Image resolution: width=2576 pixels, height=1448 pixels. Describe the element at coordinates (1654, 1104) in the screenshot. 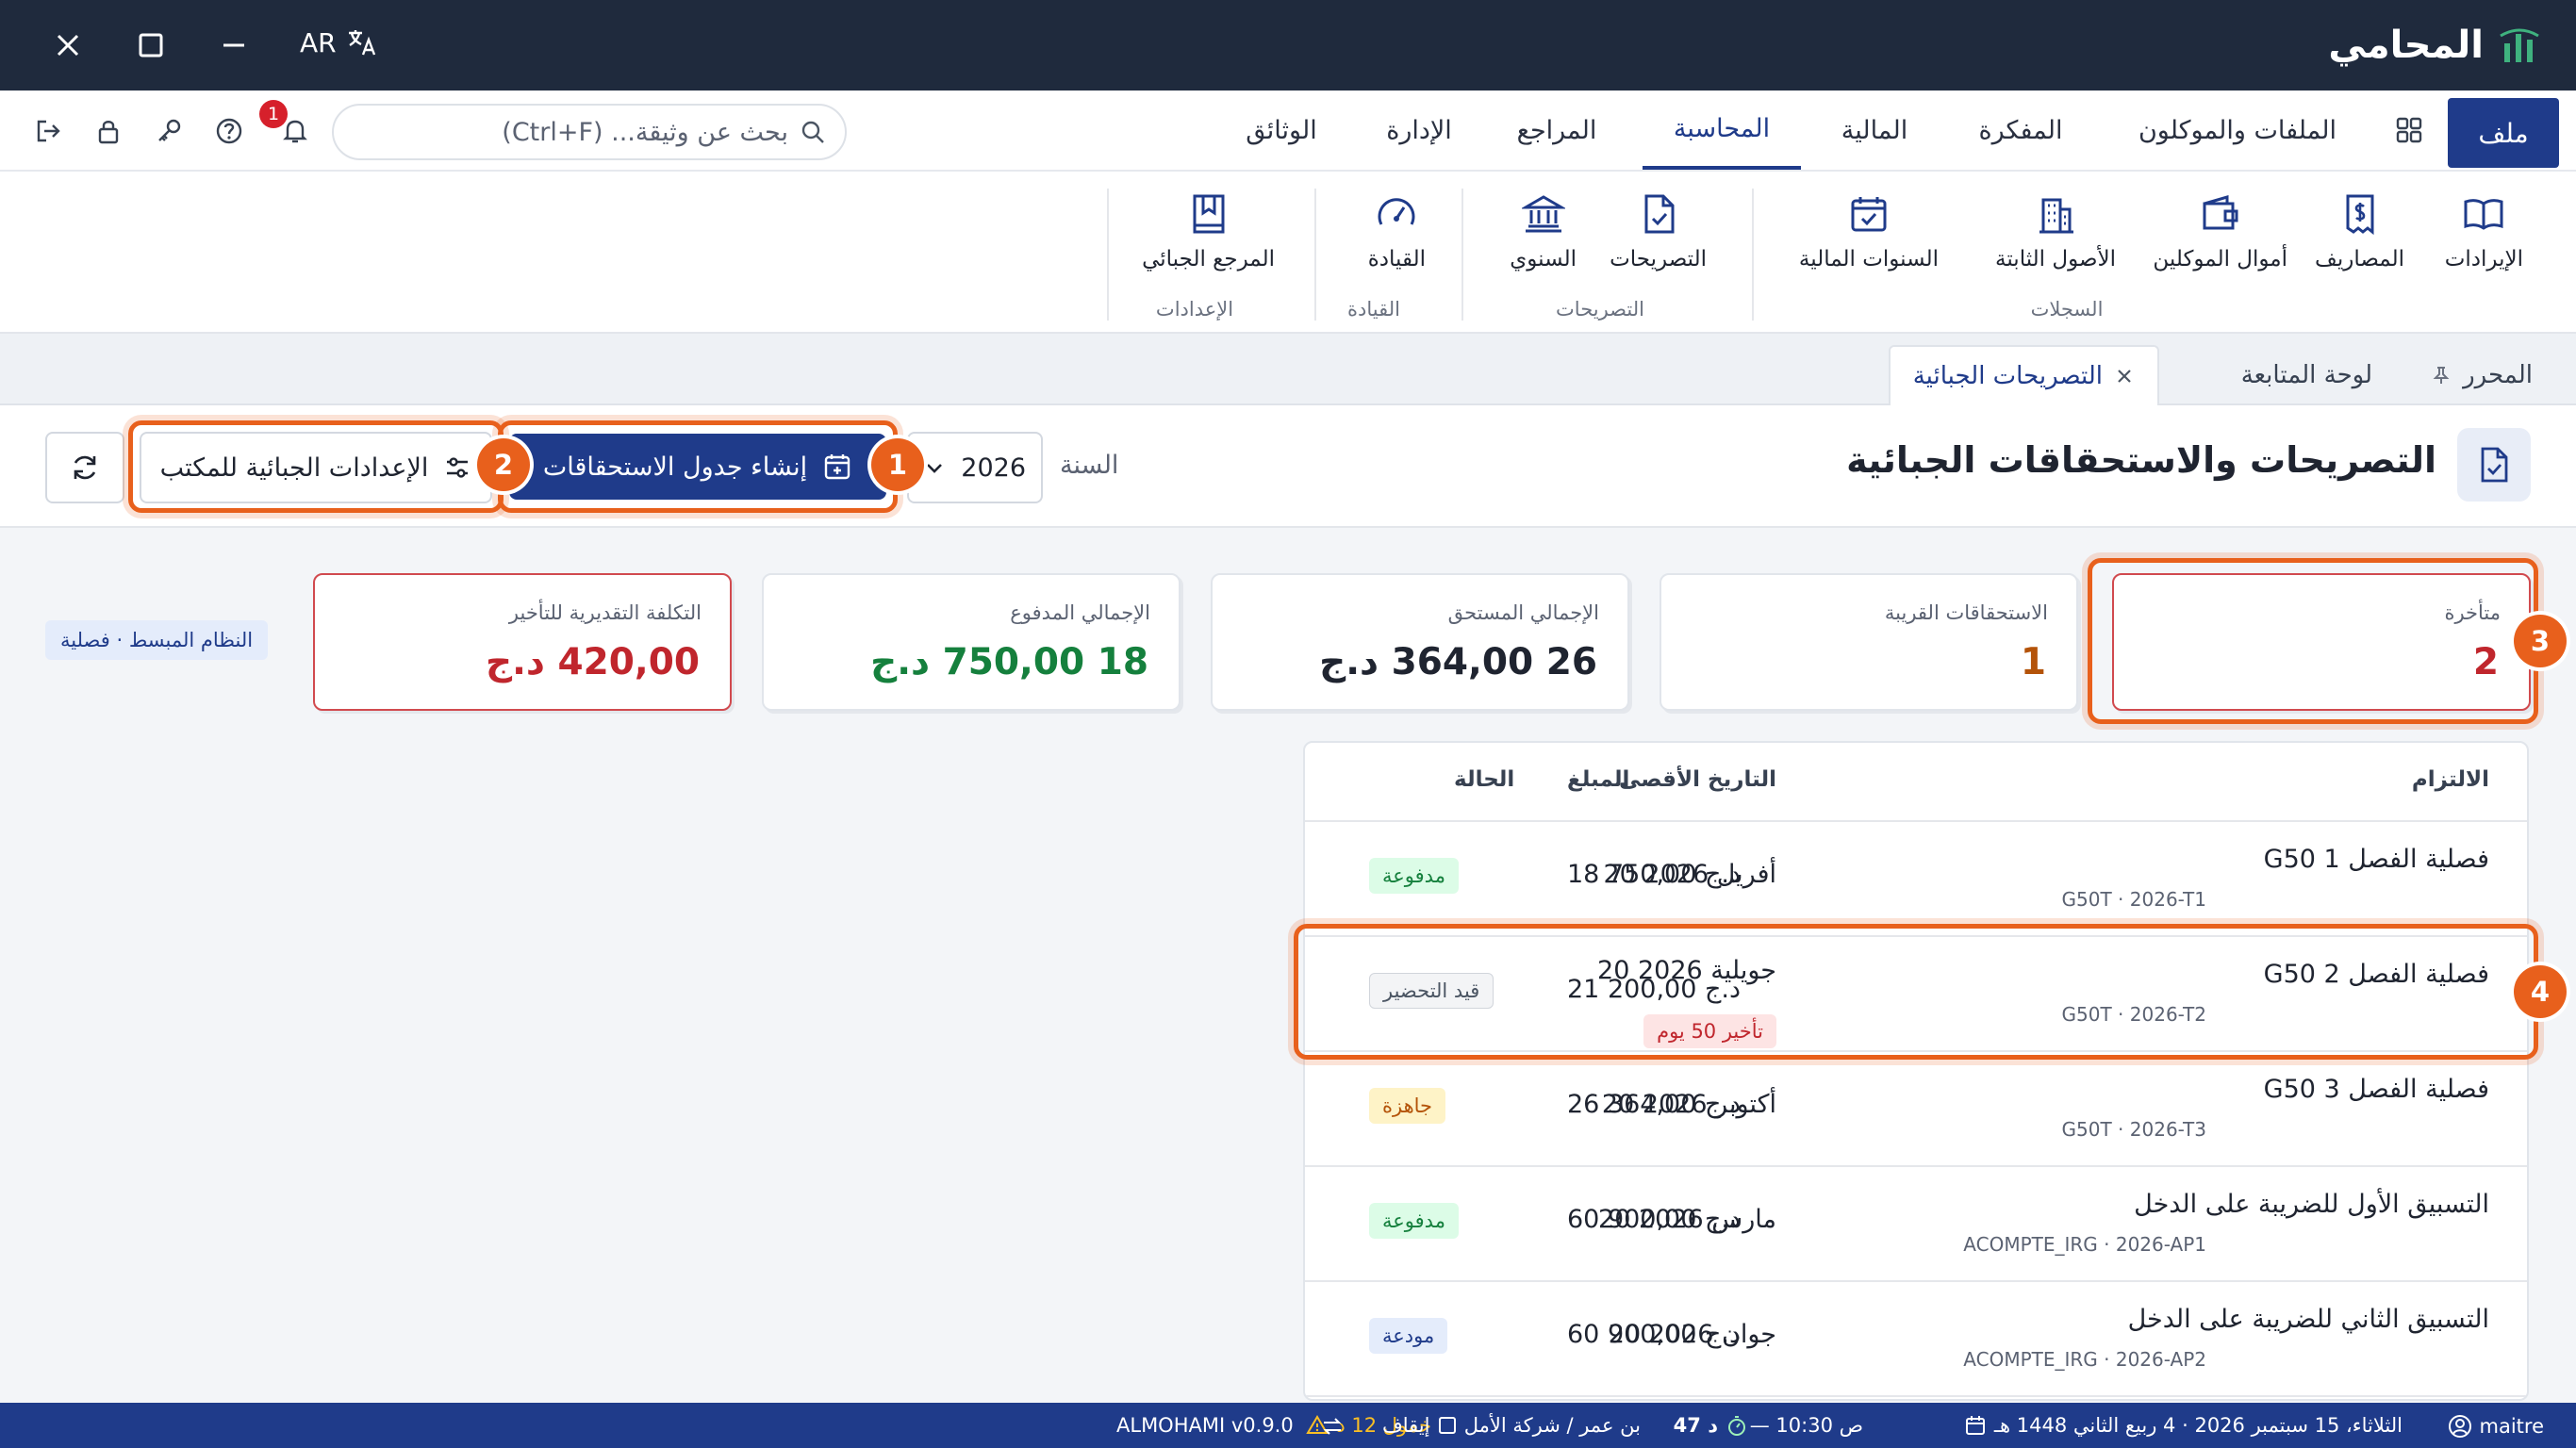

I see `obligation-amount: 26 364,00 د.ج` at that location.